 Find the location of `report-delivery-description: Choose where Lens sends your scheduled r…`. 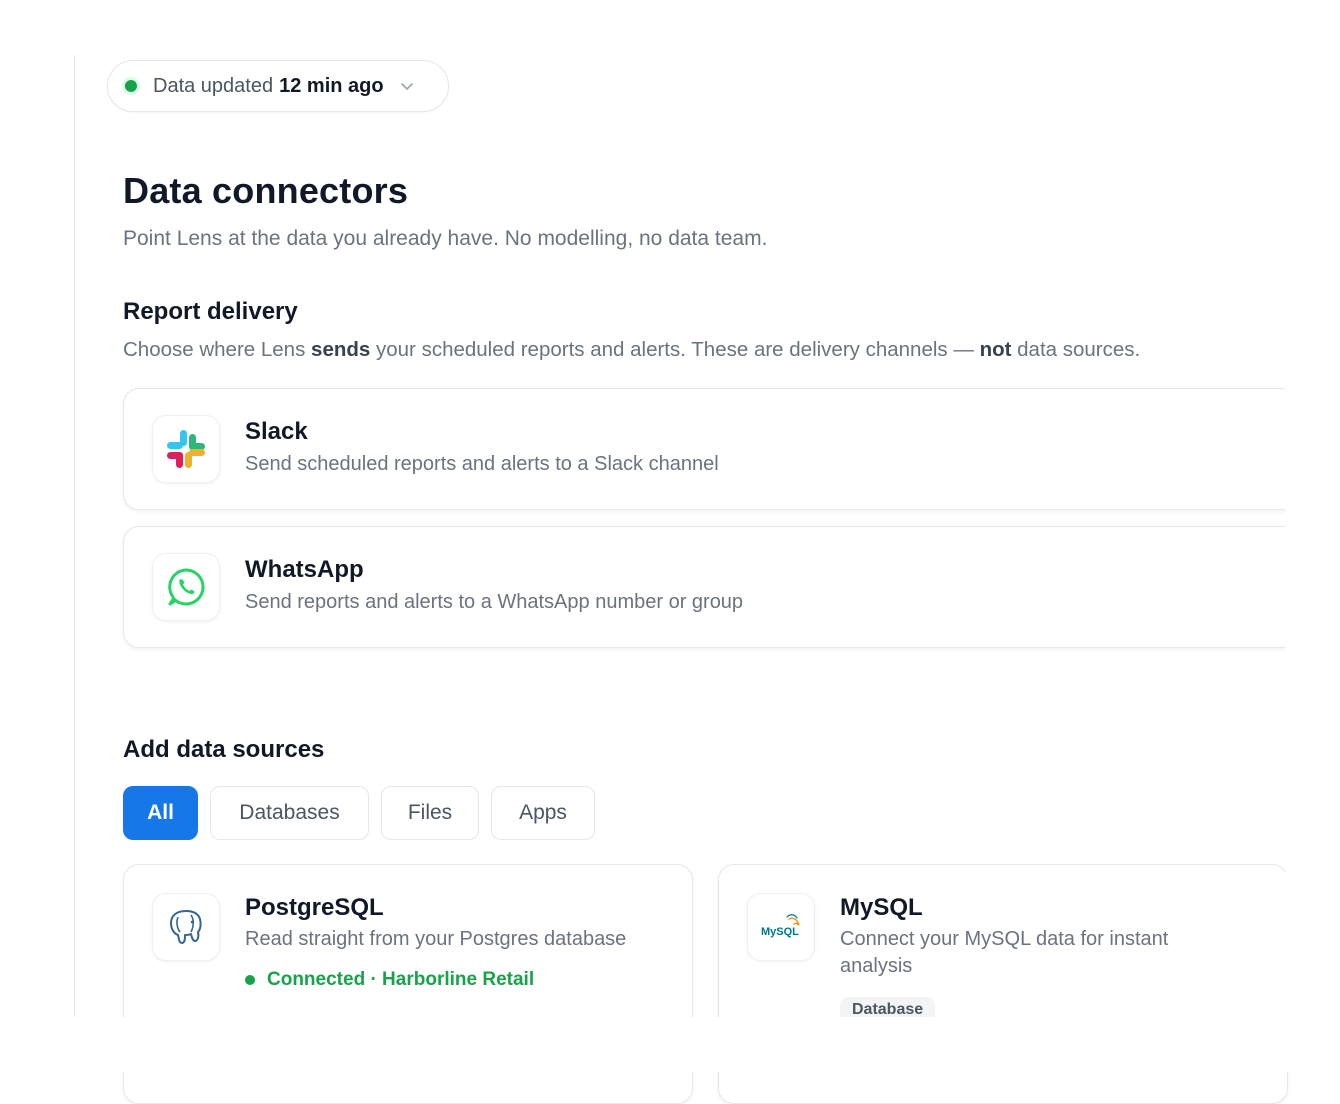

report-delivery-description: Choose where Lens sends your scheduled r… is located at coordinates (631, 350).